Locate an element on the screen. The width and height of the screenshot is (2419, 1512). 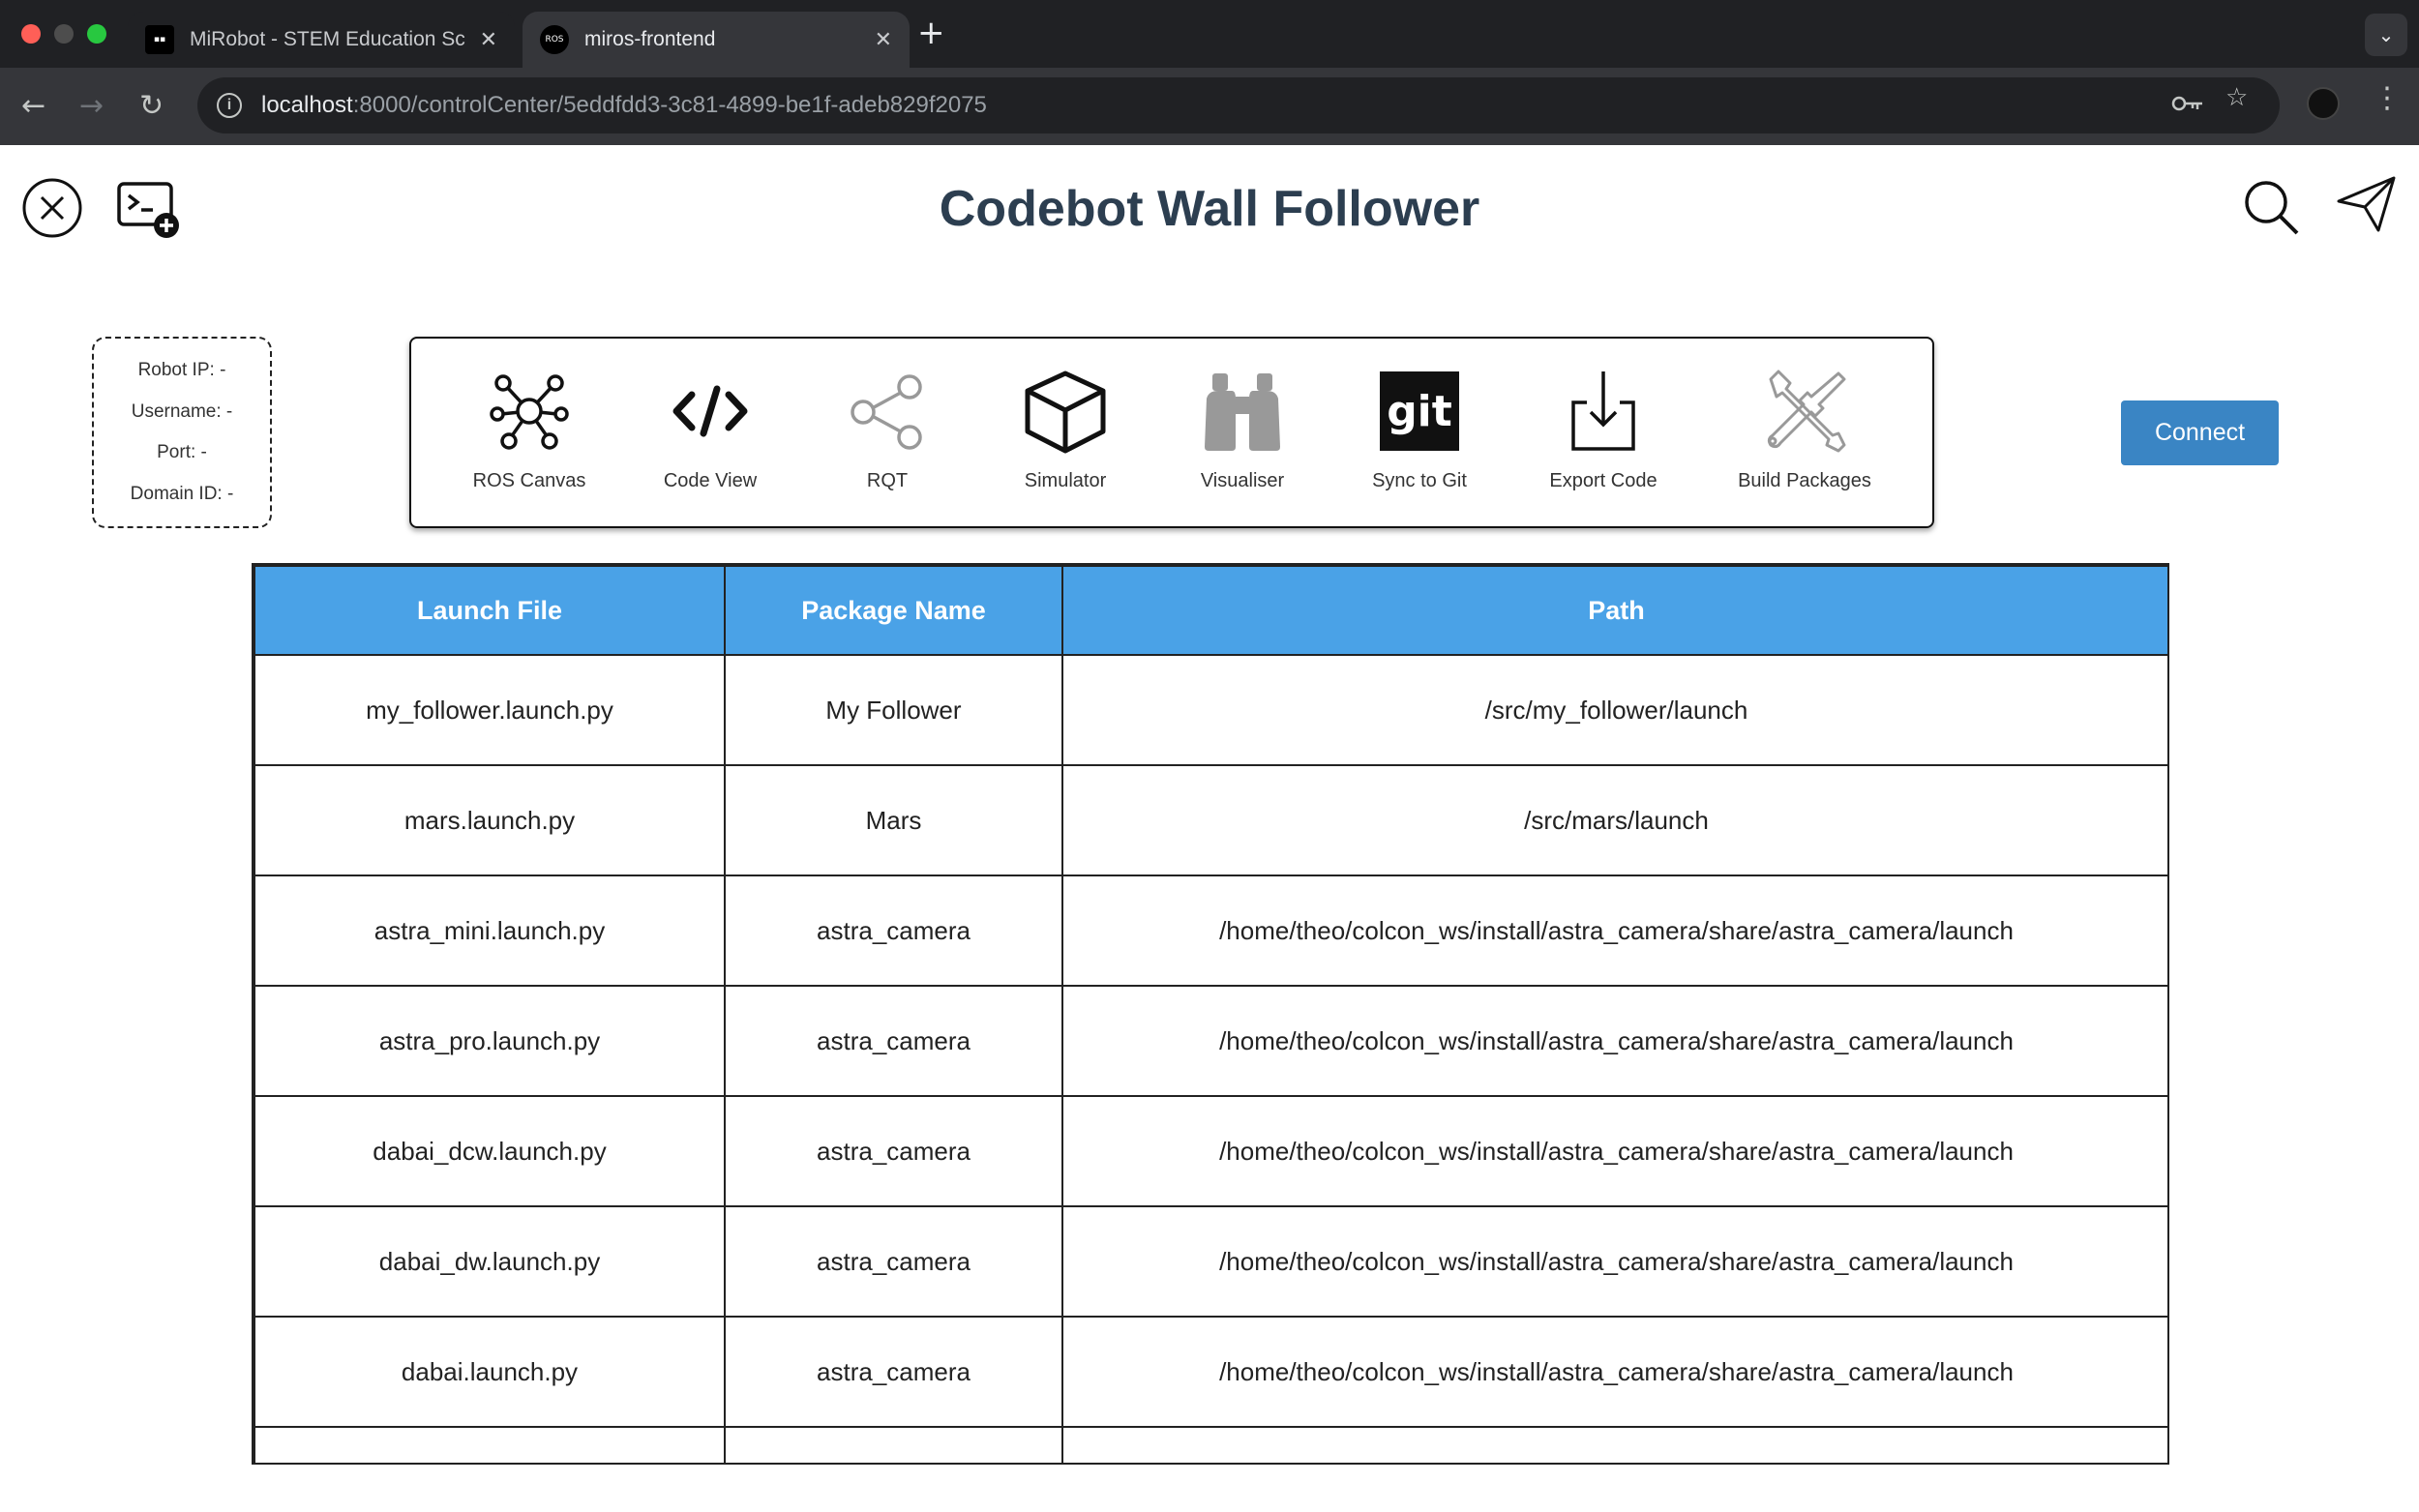
tool-visualiser: Visualiser is located at coordinates (1242, 435).